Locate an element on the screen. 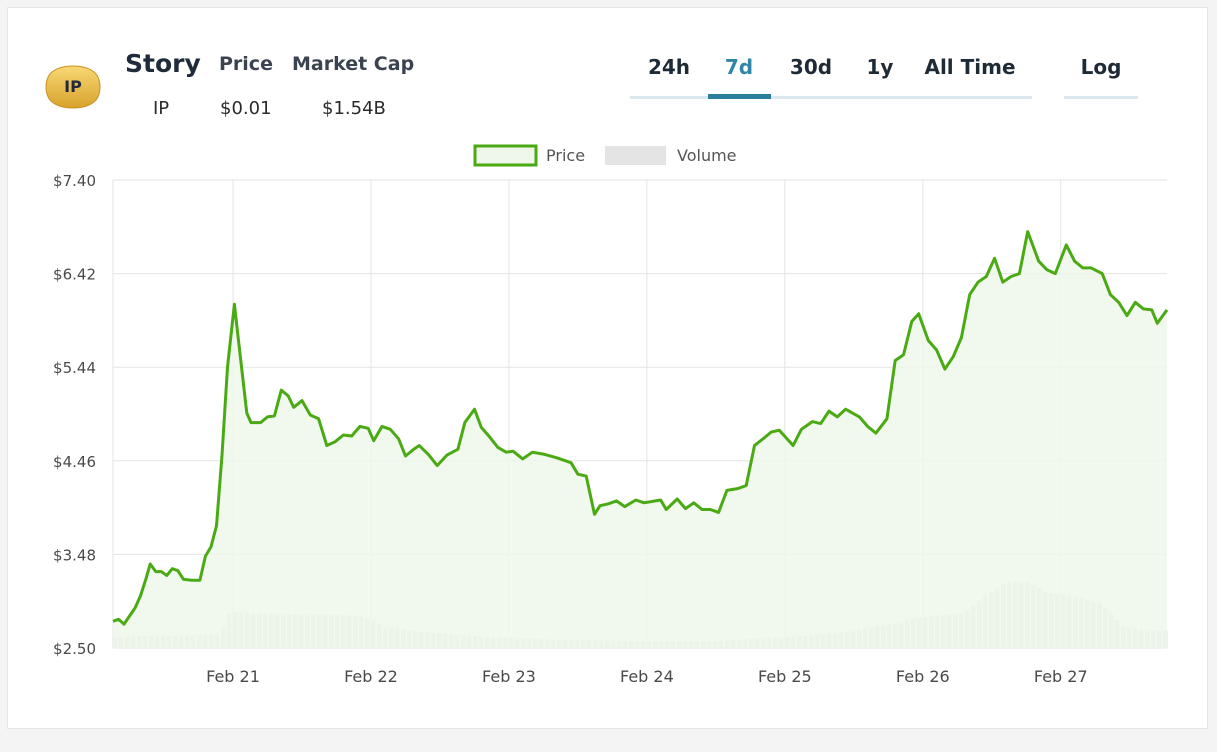 The image size is (1217, 752). x-tick-label: Feb 26 is located at coordinates (923, 676).